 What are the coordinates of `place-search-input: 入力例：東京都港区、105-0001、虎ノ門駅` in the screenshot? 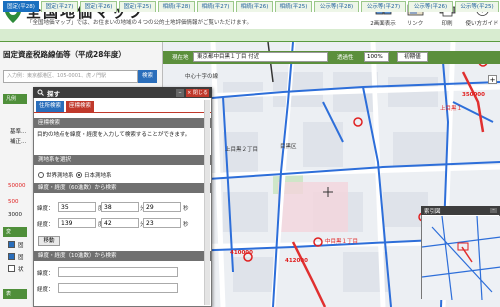 It's located at (70, 76).